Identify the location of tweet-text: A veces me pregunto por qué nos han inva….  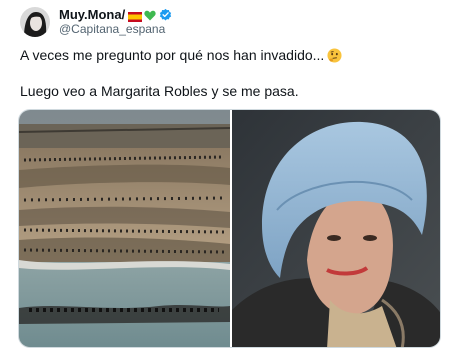
(172, 55).